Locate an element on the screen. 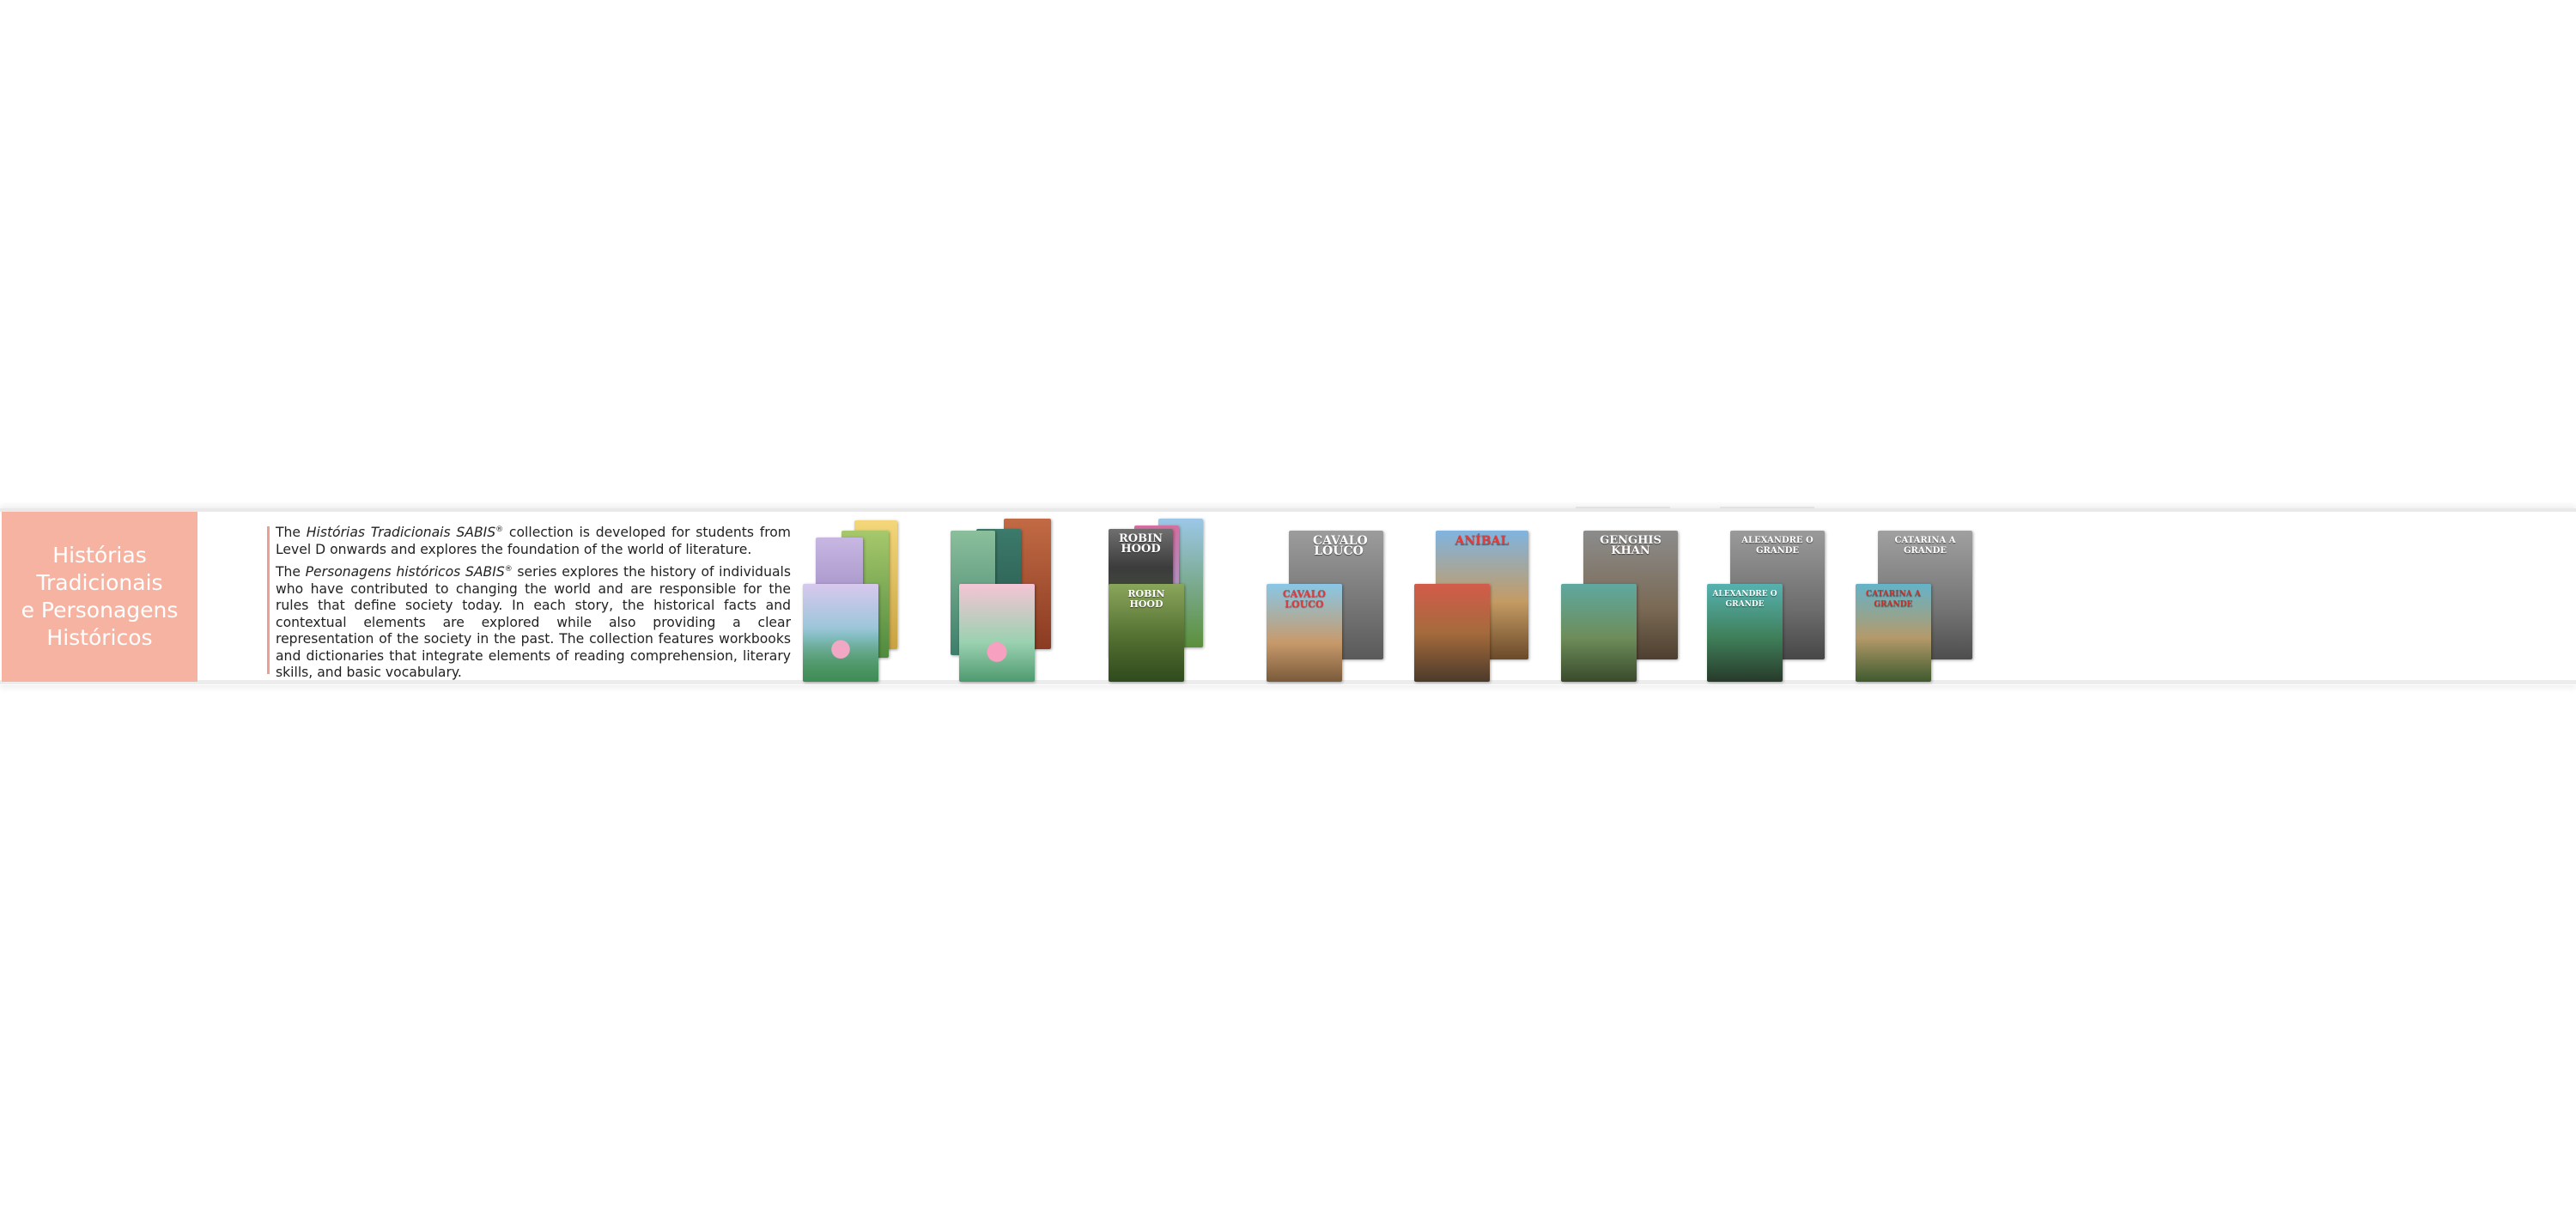  collection-name: Histórias Tradicionais SABIS is located at coordinates (401, 533).